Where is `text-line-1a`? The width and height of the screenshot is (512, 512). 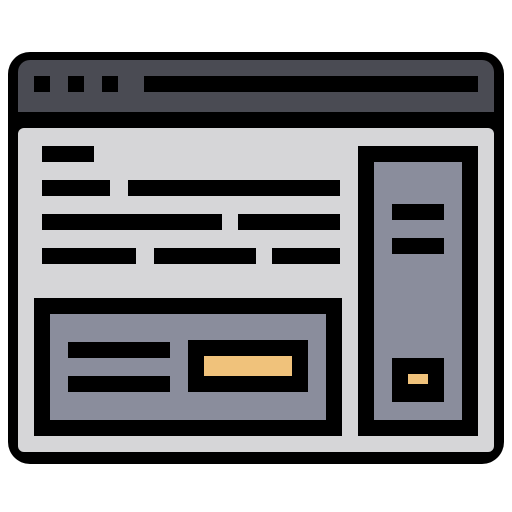 text-line-1a is located at coordinates (76, 188).